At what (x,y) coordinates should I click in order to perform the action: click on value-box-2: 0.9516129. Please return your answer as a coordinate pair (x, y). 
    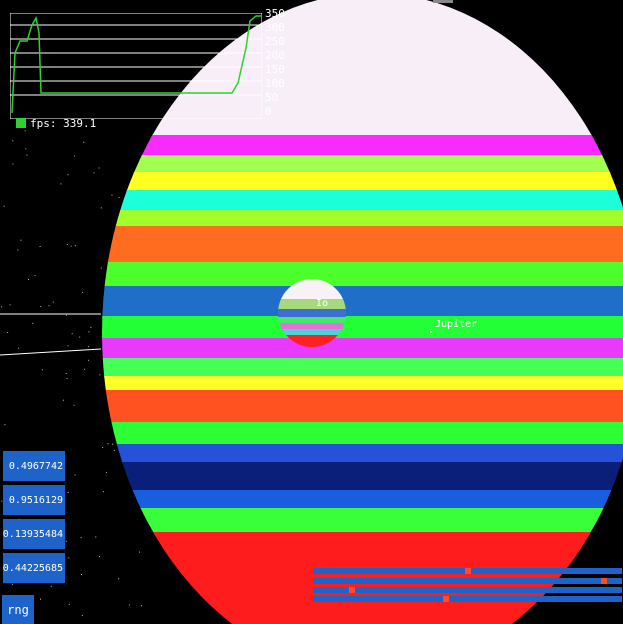
    Looking at the image, I should click on (34, 500).